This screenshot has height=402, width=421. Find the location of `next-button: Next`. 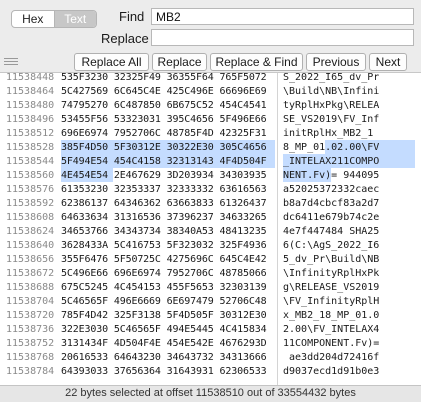

next-button: Next is located at coordinates (388, 62).